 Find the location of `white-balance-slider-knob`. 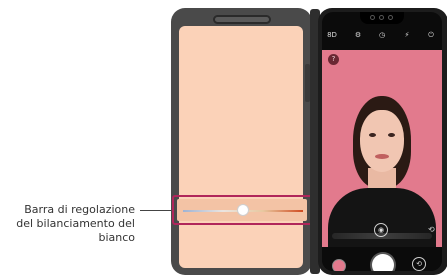

white-balance-slider-knob is located at coordinates (243, 210).